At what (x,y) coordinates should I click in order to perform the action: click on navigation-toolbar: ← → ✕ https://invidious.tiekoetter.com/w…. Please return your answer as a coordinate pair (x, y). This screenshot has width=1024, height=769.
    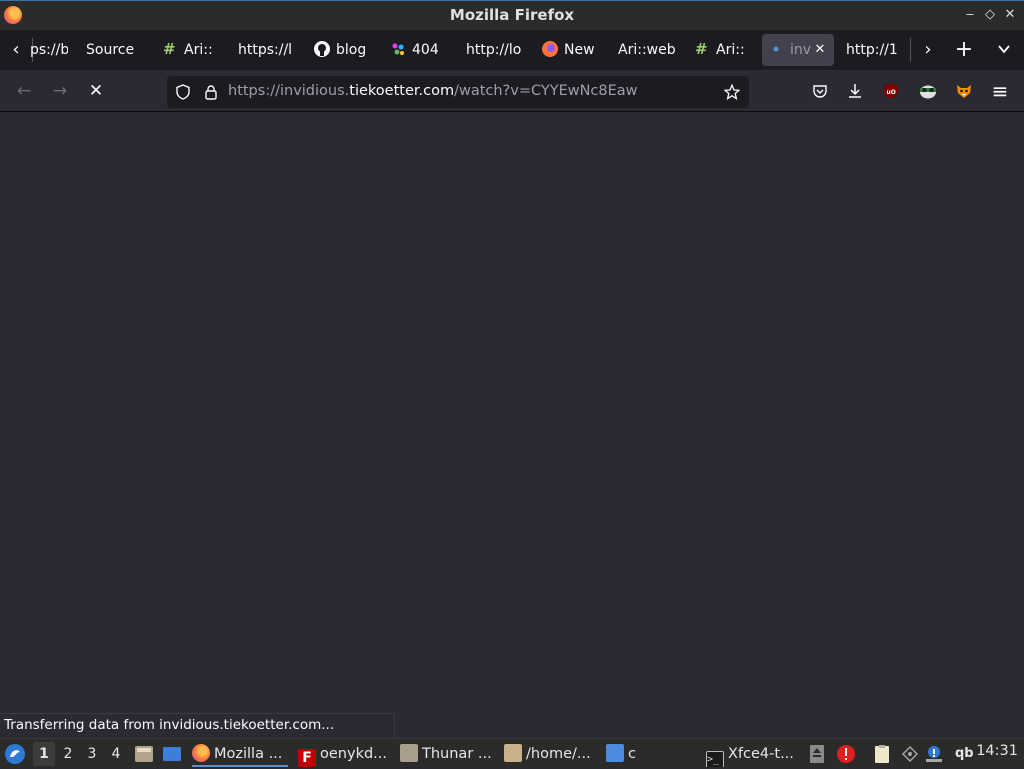
    Looking at the image, I should click on (512, 91).